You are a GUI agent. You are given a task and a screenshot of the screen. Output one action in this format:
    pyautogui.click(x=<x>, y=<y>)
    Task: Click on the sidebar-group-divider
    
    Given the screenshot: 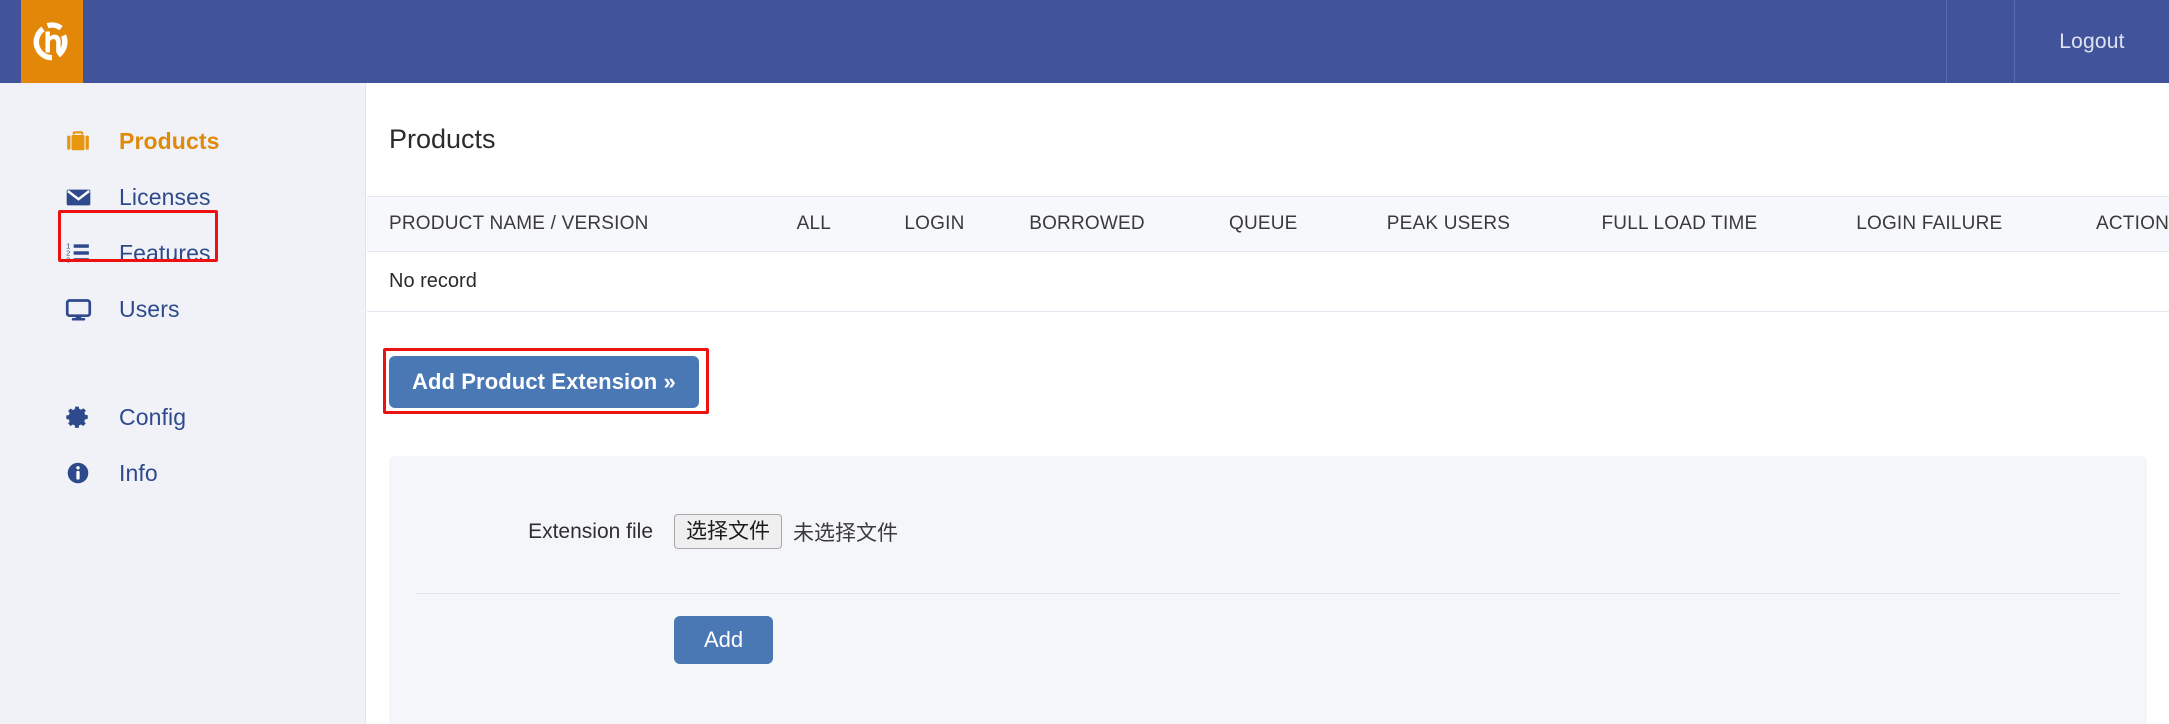 What is the action you would take?
    pyautogui.click(x=182, y=363)
    